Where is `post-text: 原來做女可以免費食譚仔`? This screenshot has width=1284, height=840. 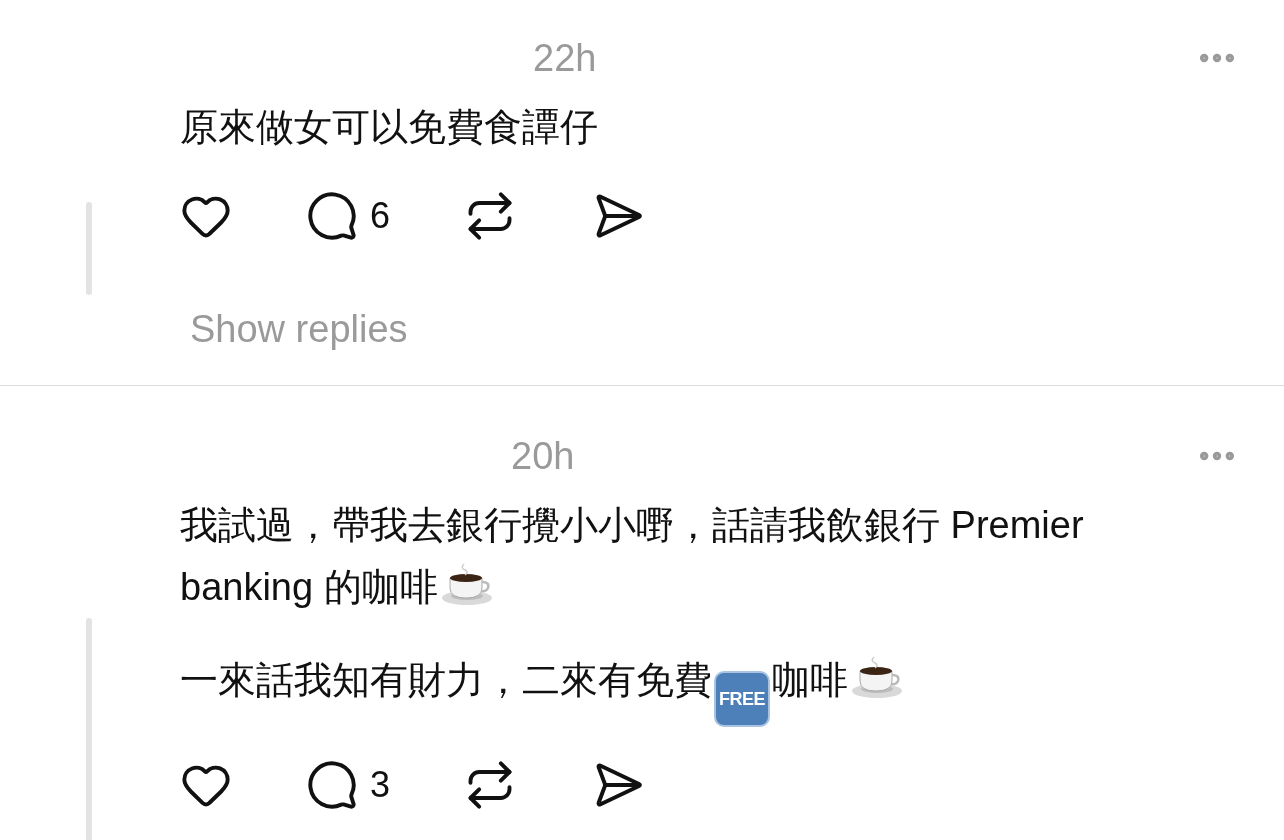
post-text: 原來做女可以免費食譚仔 is located at coordinates (389, 127).